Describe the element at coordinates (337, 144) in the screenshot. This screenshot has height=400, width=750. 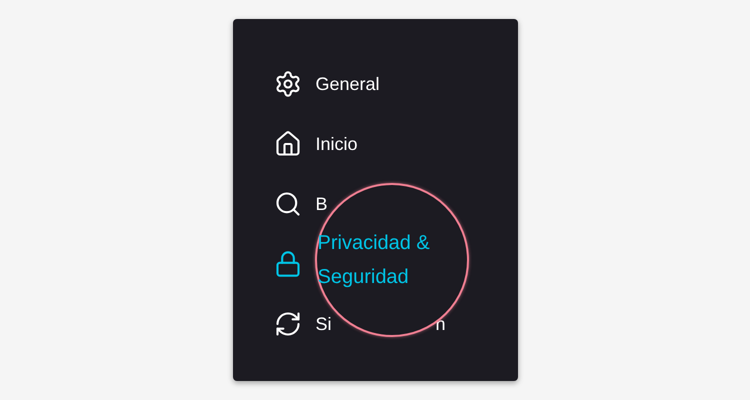
I see `item-label: Inicio` at that location.